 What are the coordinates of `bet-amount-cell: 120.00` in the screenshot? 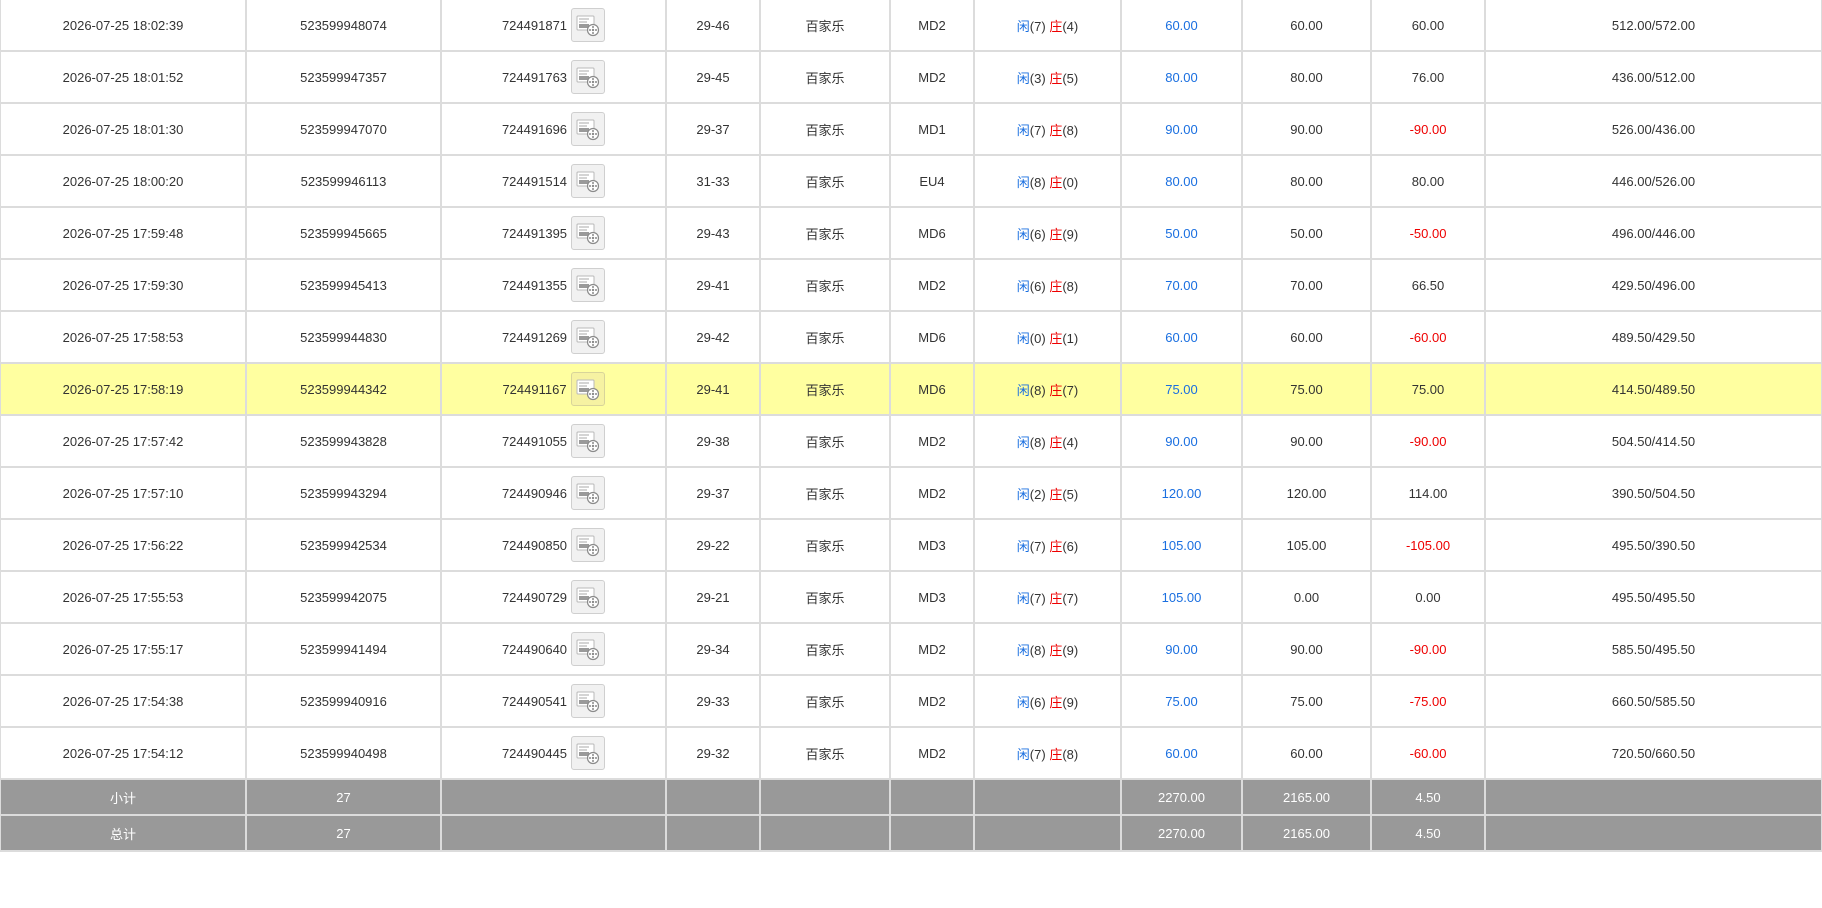 It's located at (1181, 493).